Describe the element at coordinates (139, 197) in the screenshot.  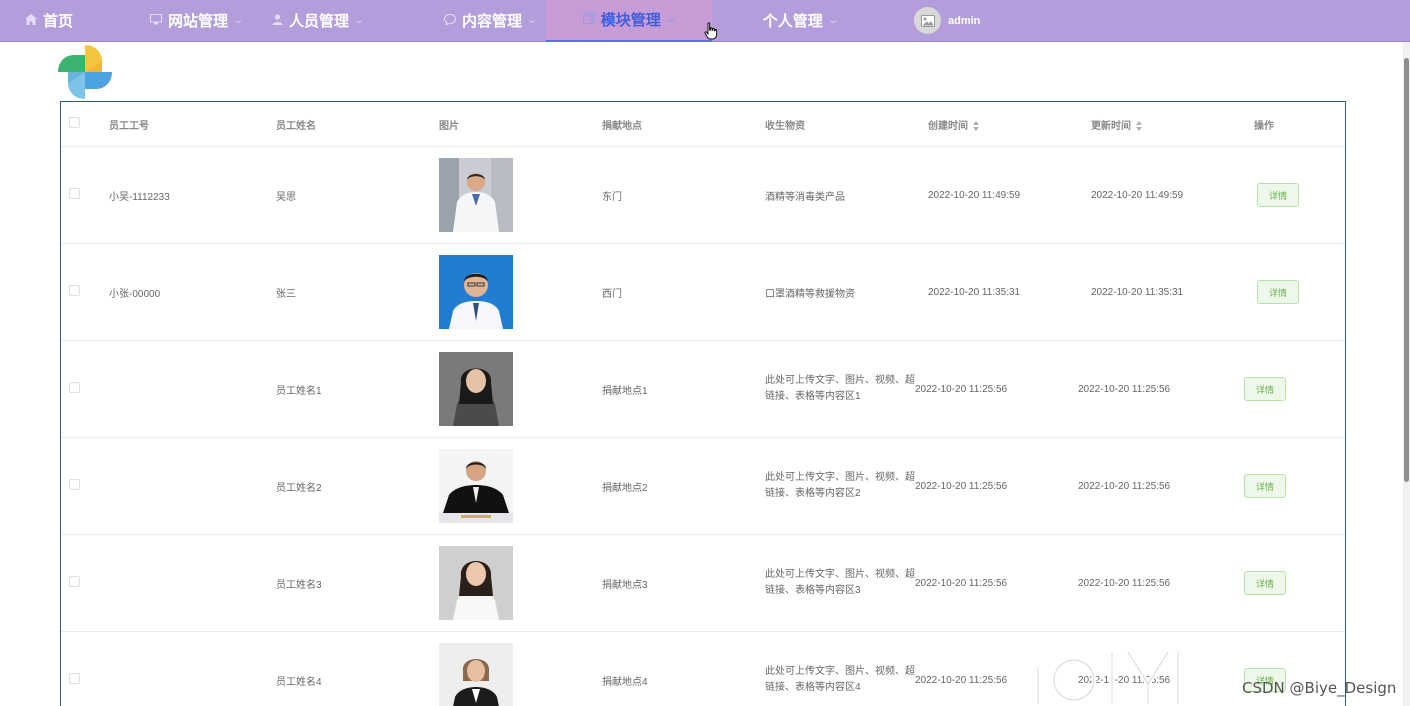
I see `cell-employee-id: 小吴-1112233` at that location.